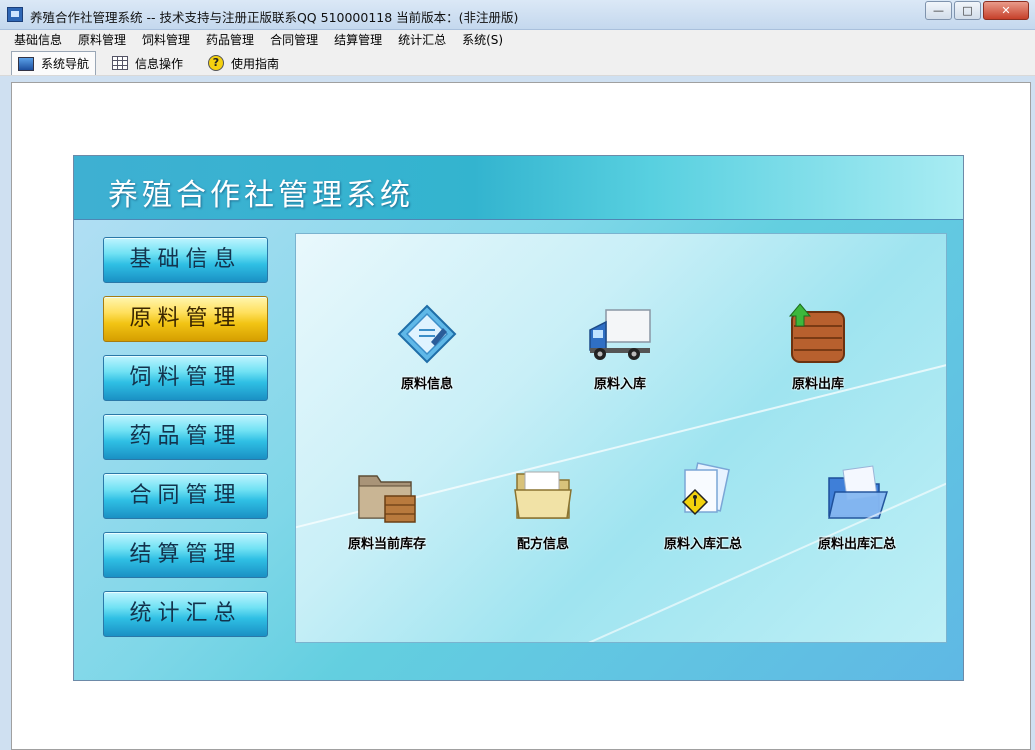 The width and height of the screenshot is (1035, 750). I want to click on folder-icon, so click(543, 495).